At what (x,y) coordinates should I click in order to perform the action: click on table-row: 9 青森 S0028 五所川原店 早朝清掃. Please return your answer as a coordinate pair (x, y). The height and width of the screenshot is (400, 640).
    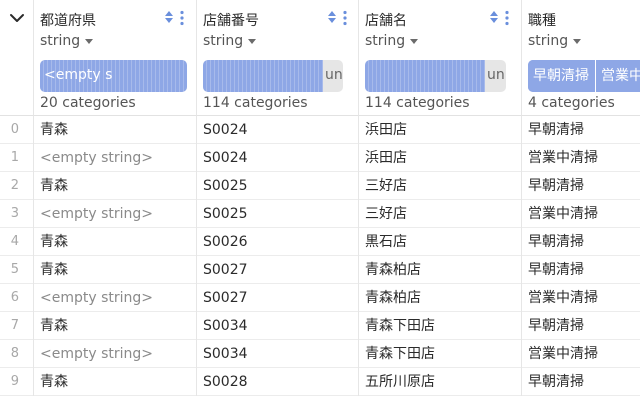
    Looking at the image, I should click on (320, 382).